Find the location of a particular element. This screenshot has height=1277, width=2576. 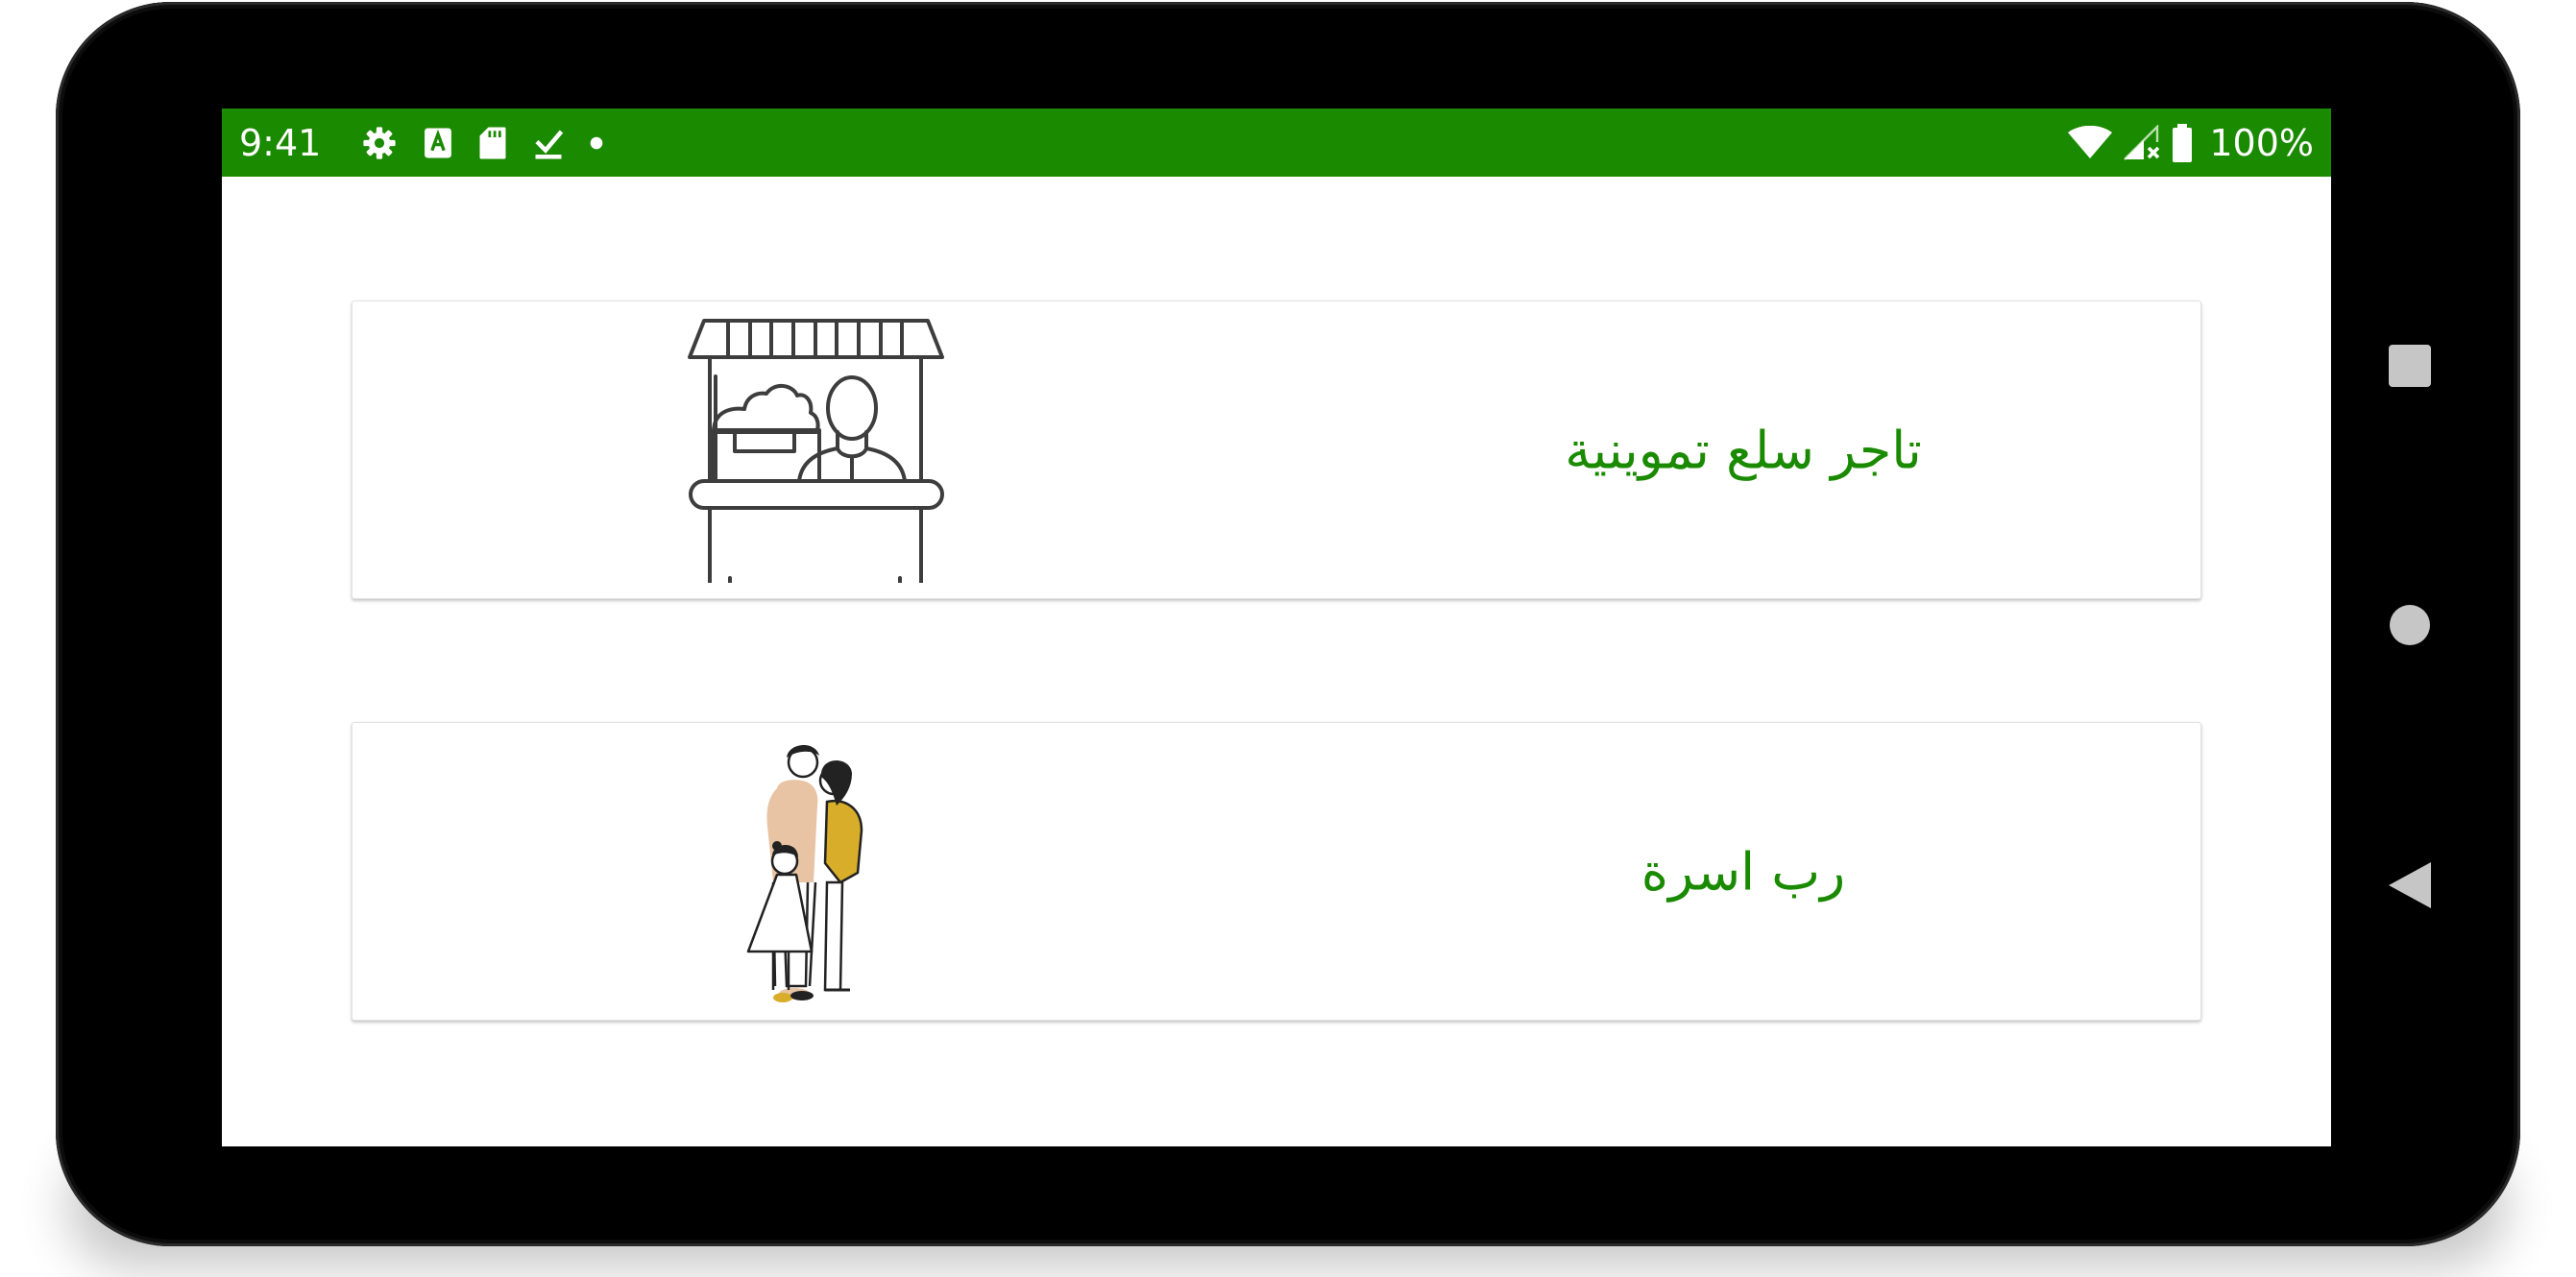

square-icon is located at coordinates (2410, 366).